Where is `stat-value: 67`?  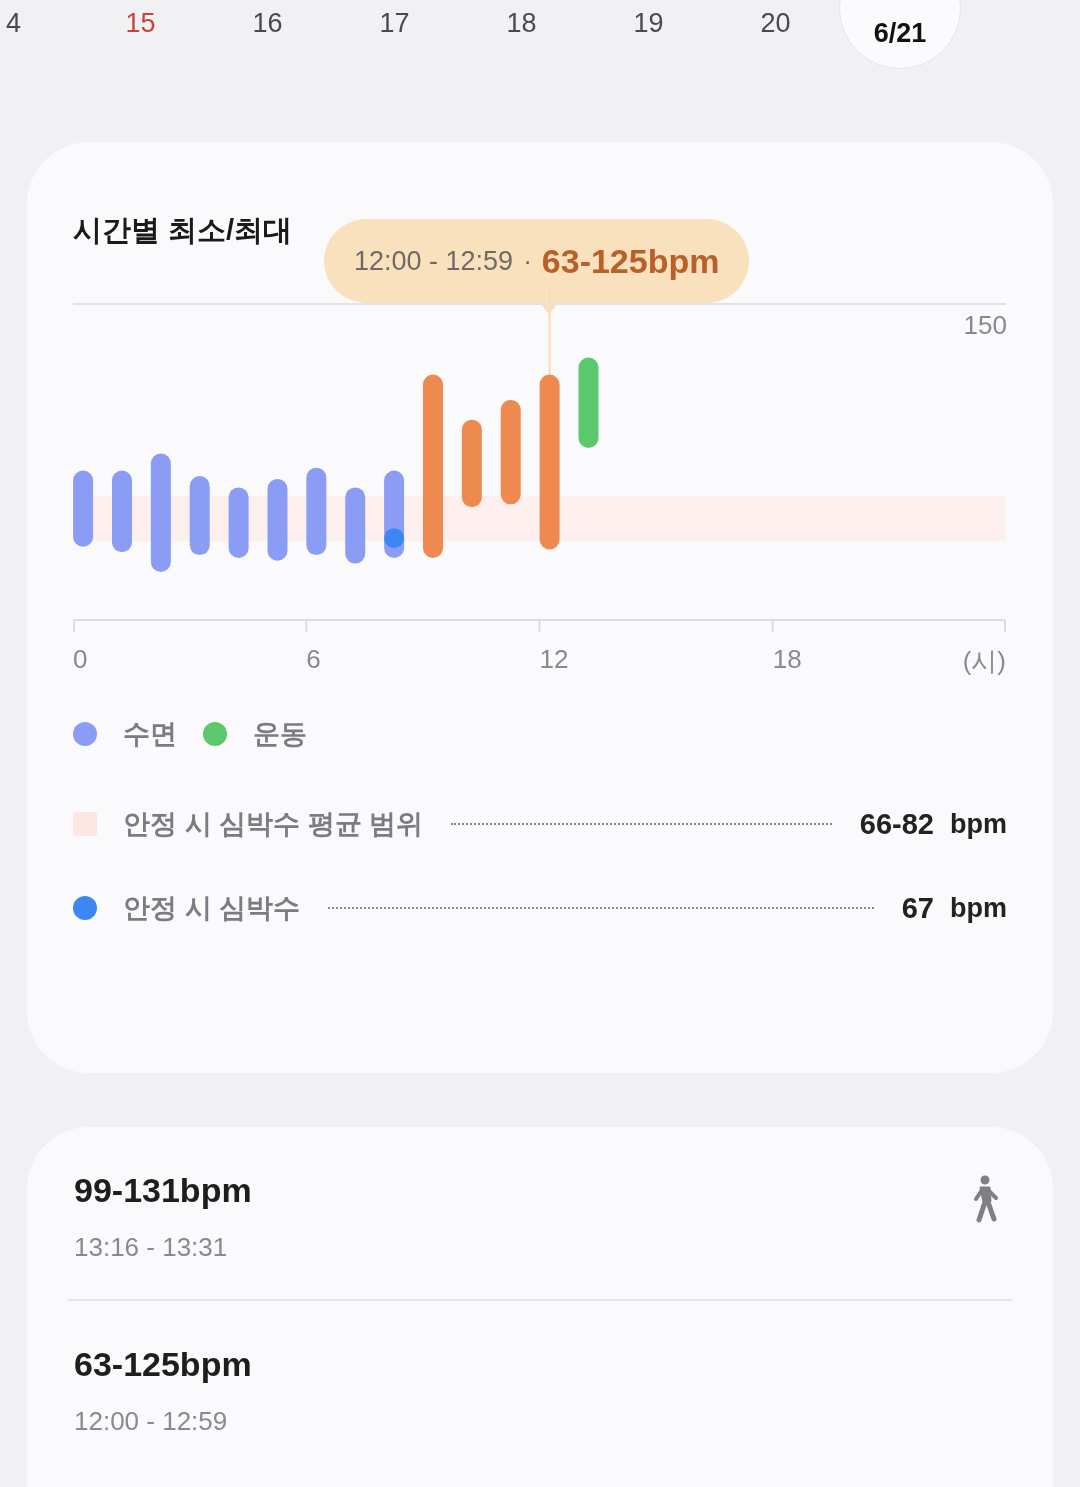
stat-value: 67 is located at coordinates (917, 908).